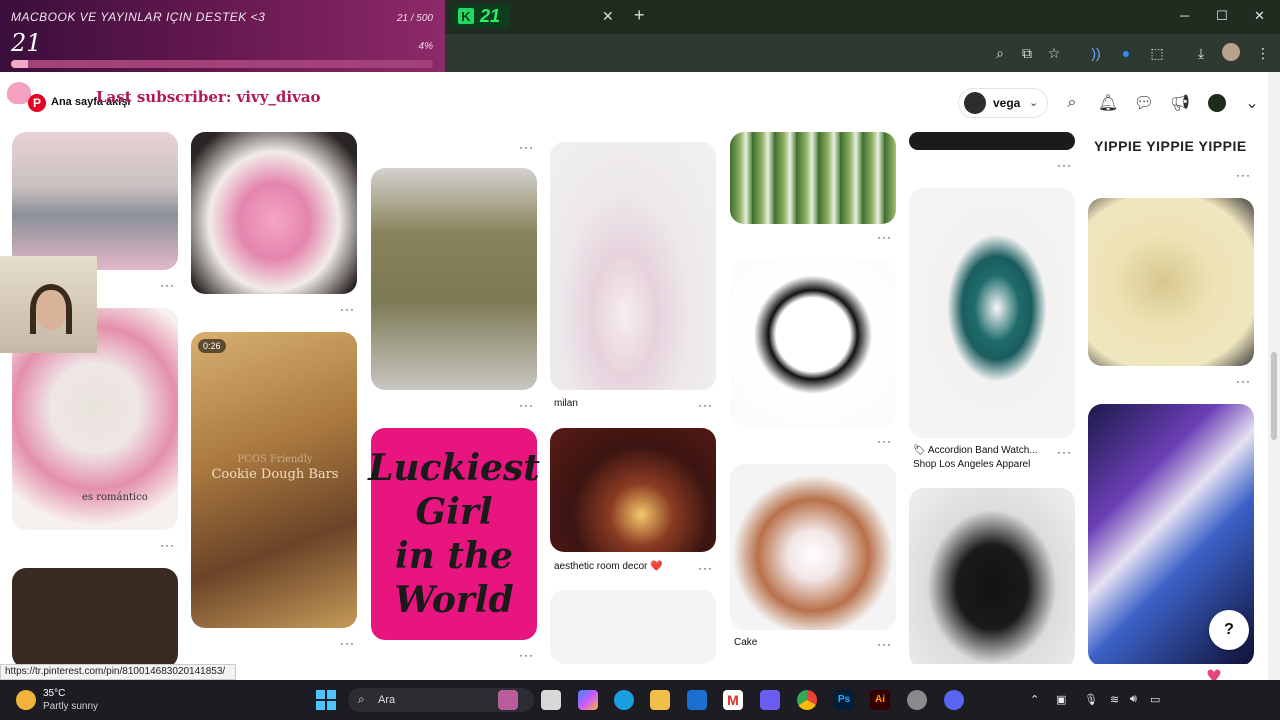 The height and width of the screenshot is (720, 1280). I want to click on aesthetic-caption: aesthetic room decor ❤️, so click(608, 566).